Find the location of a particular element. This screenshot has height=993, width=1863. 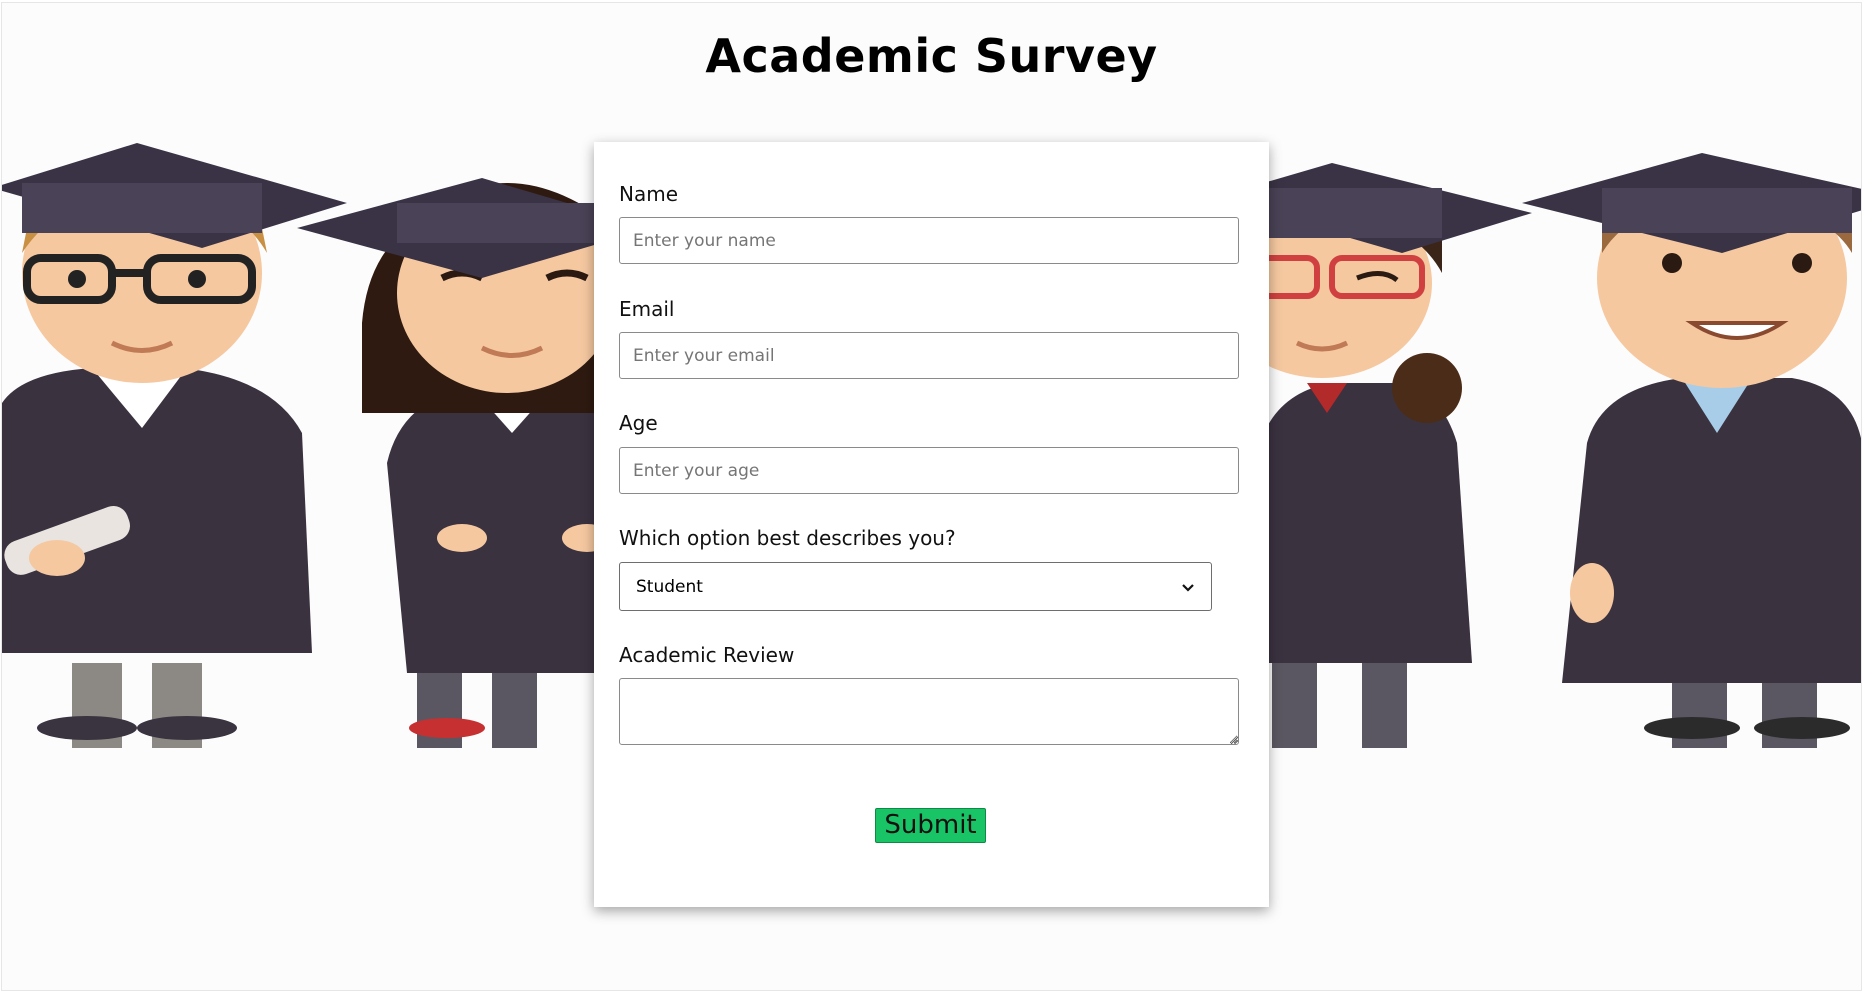

page-title: Academic Survey is located at coordinates (931, 56).